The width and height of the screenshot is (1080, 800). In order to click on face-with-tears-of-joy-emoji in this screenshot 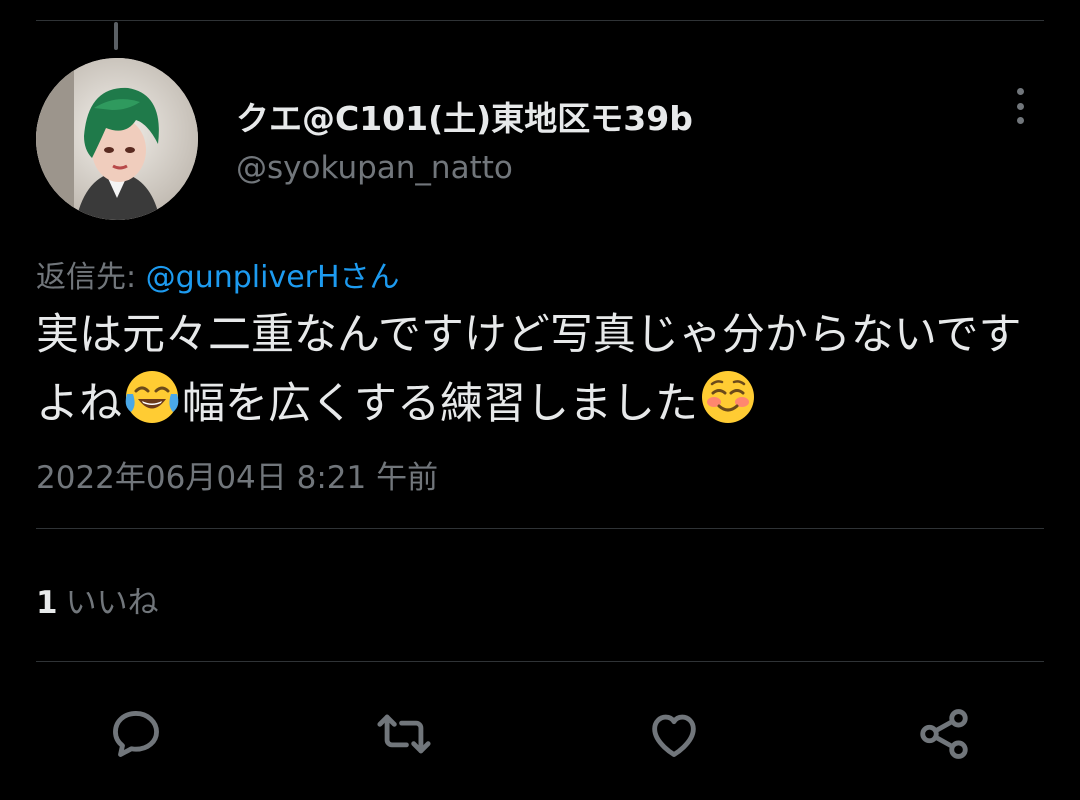, I will do `click(152, 397)`.